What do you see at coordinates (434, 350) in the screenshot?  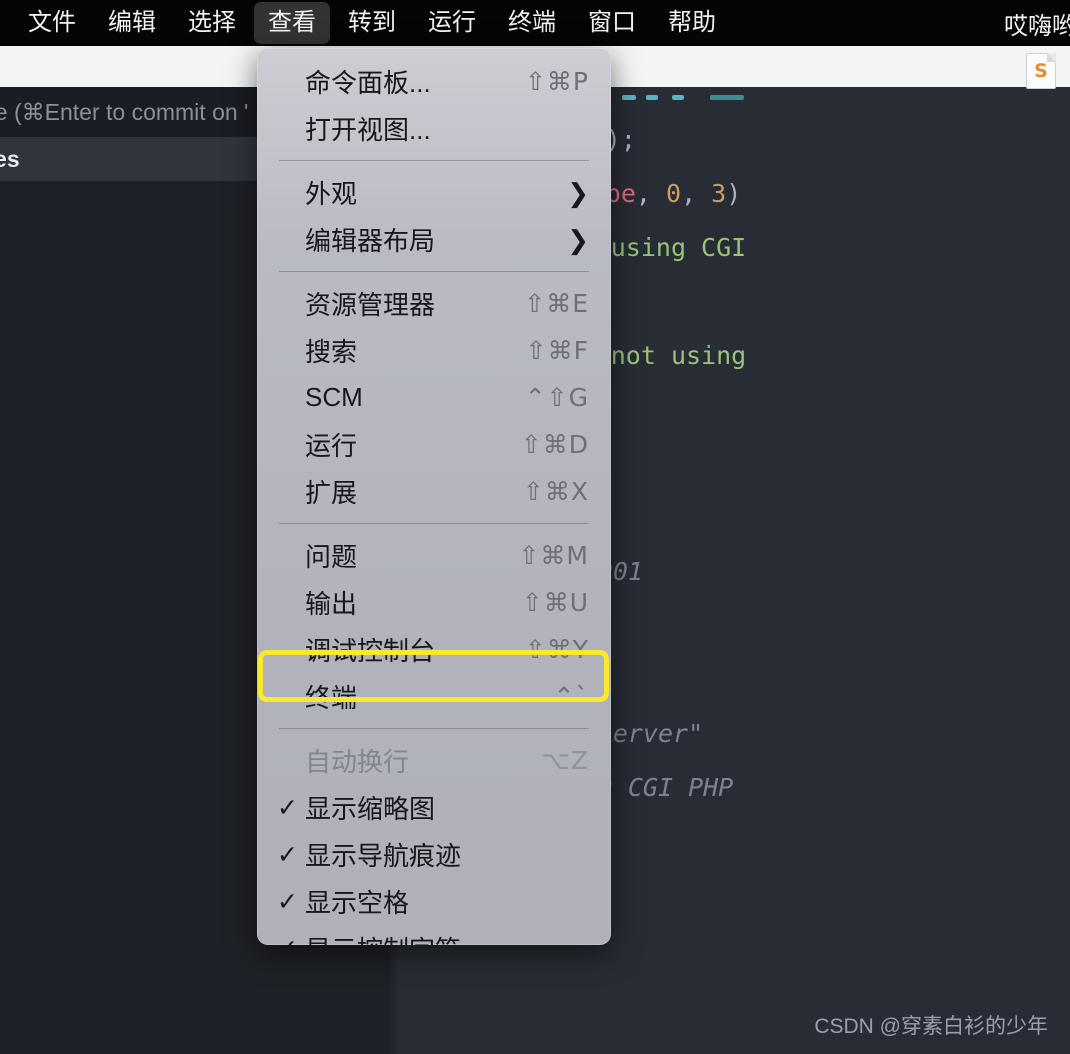 I see `menu-item-搜索: 搜索 ⇧⌘F` at bounding box center [434, 350].